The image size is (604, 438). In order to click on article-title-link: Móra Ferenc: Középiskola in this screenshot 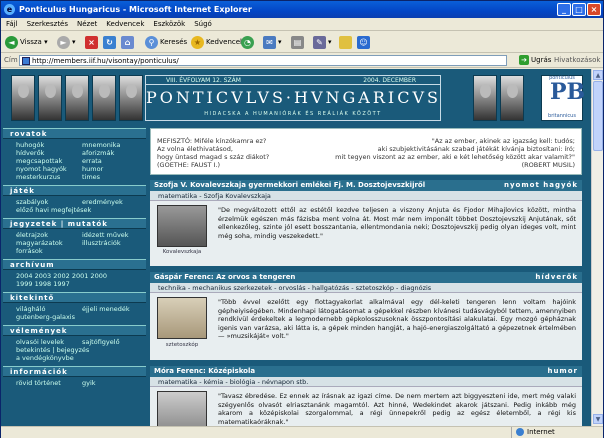, I will do `click(204, 371)`.